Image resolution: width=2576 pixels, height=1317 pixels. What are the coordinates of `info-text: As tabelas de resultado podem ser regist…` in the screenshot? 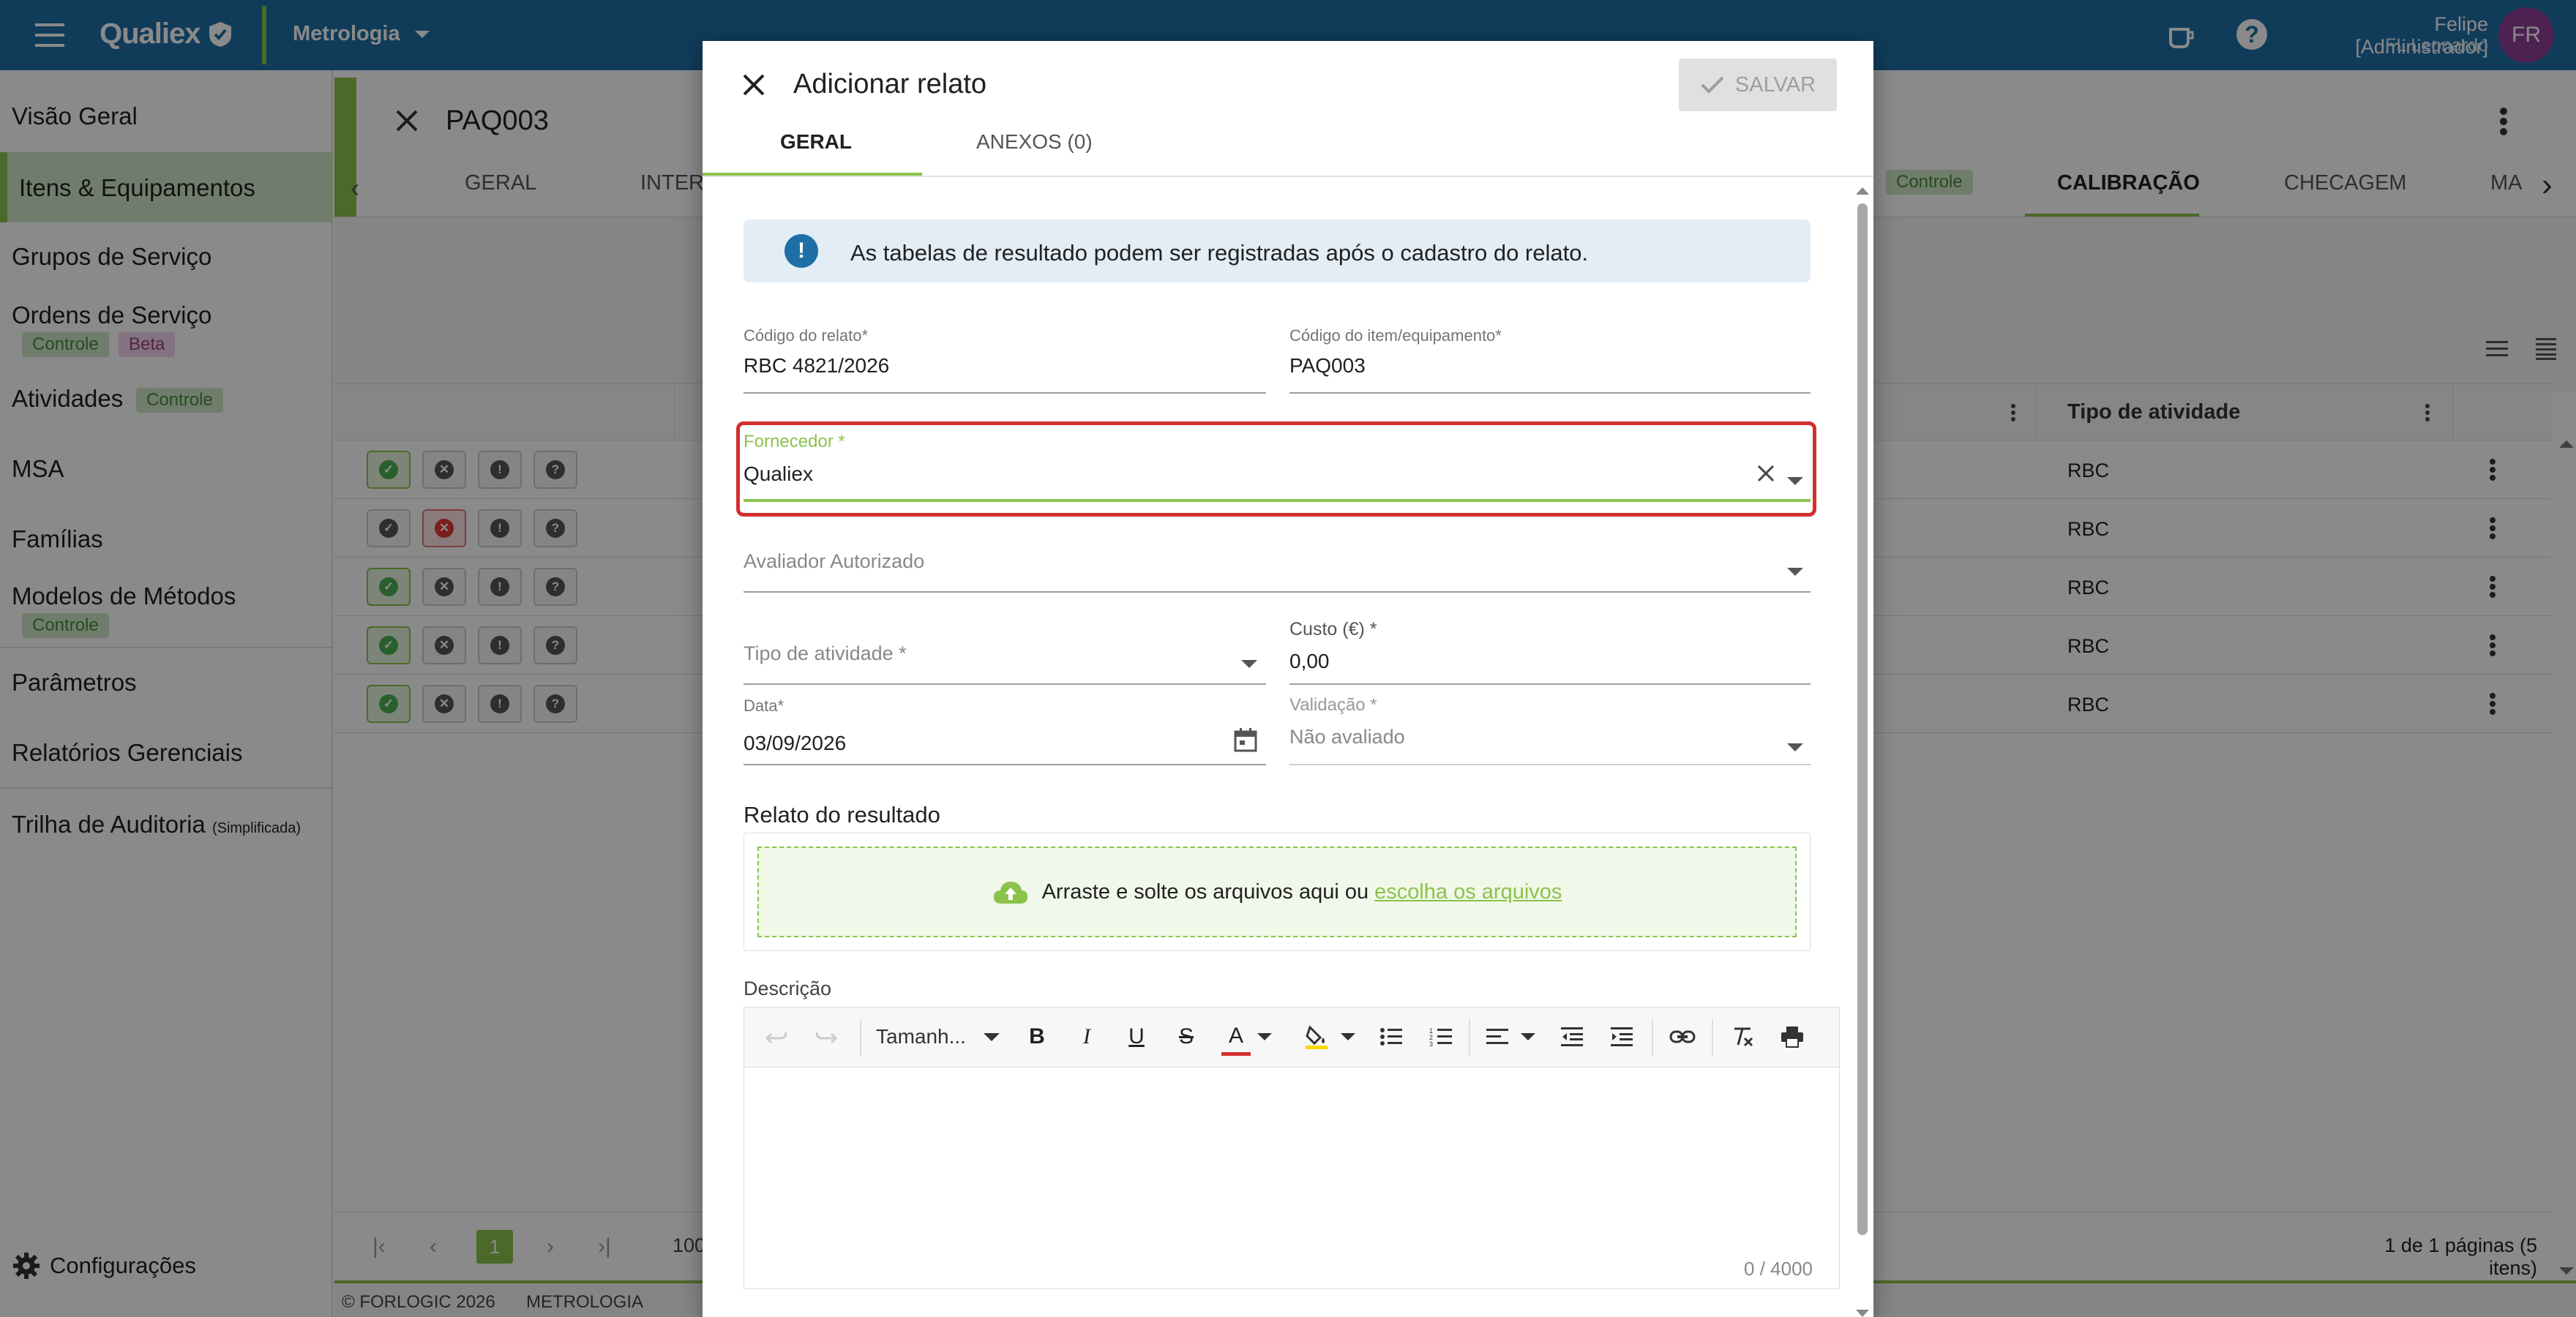 It's located at (1219, 253).